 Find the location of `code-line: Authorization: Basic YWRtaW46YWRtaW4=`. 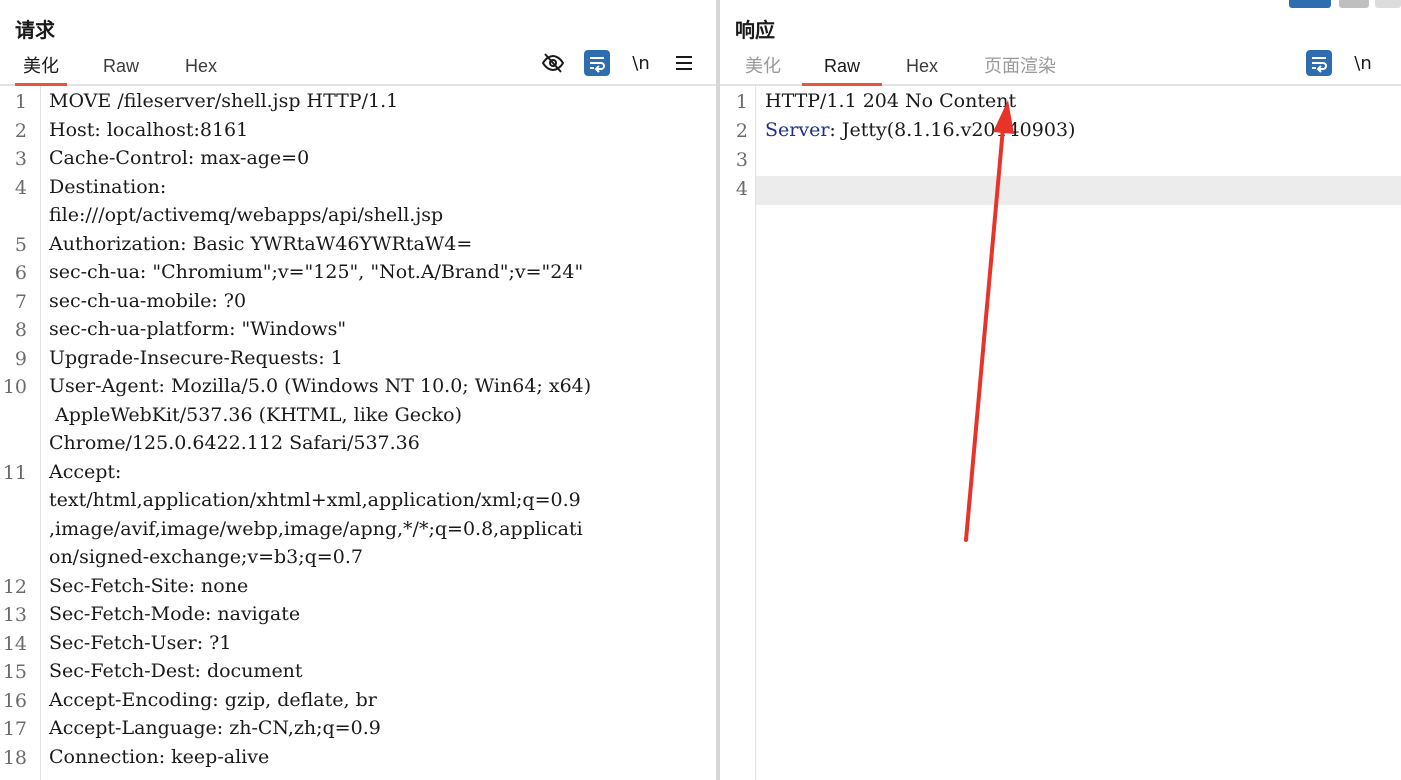

code-line: Authorization: Basic YWRtaW46YWRtaW4= is located at coordinates (261, 243).